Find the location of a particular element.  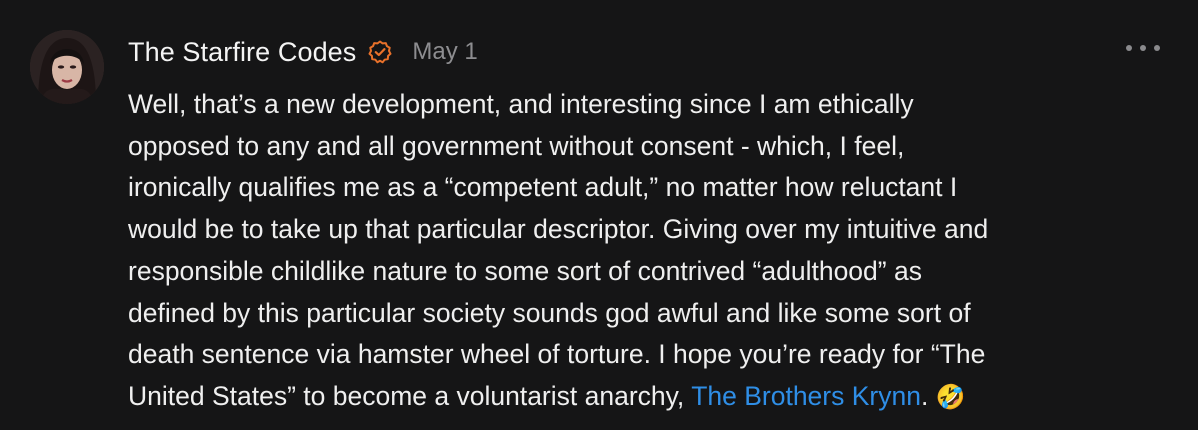

body-text-segment: . is located at coordinates (928, 395).